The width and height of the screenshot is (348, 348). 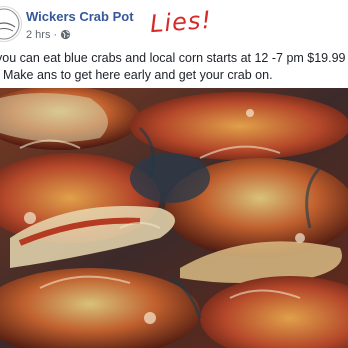 What do you see at coordinates (38, 35) in the screenshot?
I see `post-timestamp: 2 hrs` at bounding box center [38, 35].